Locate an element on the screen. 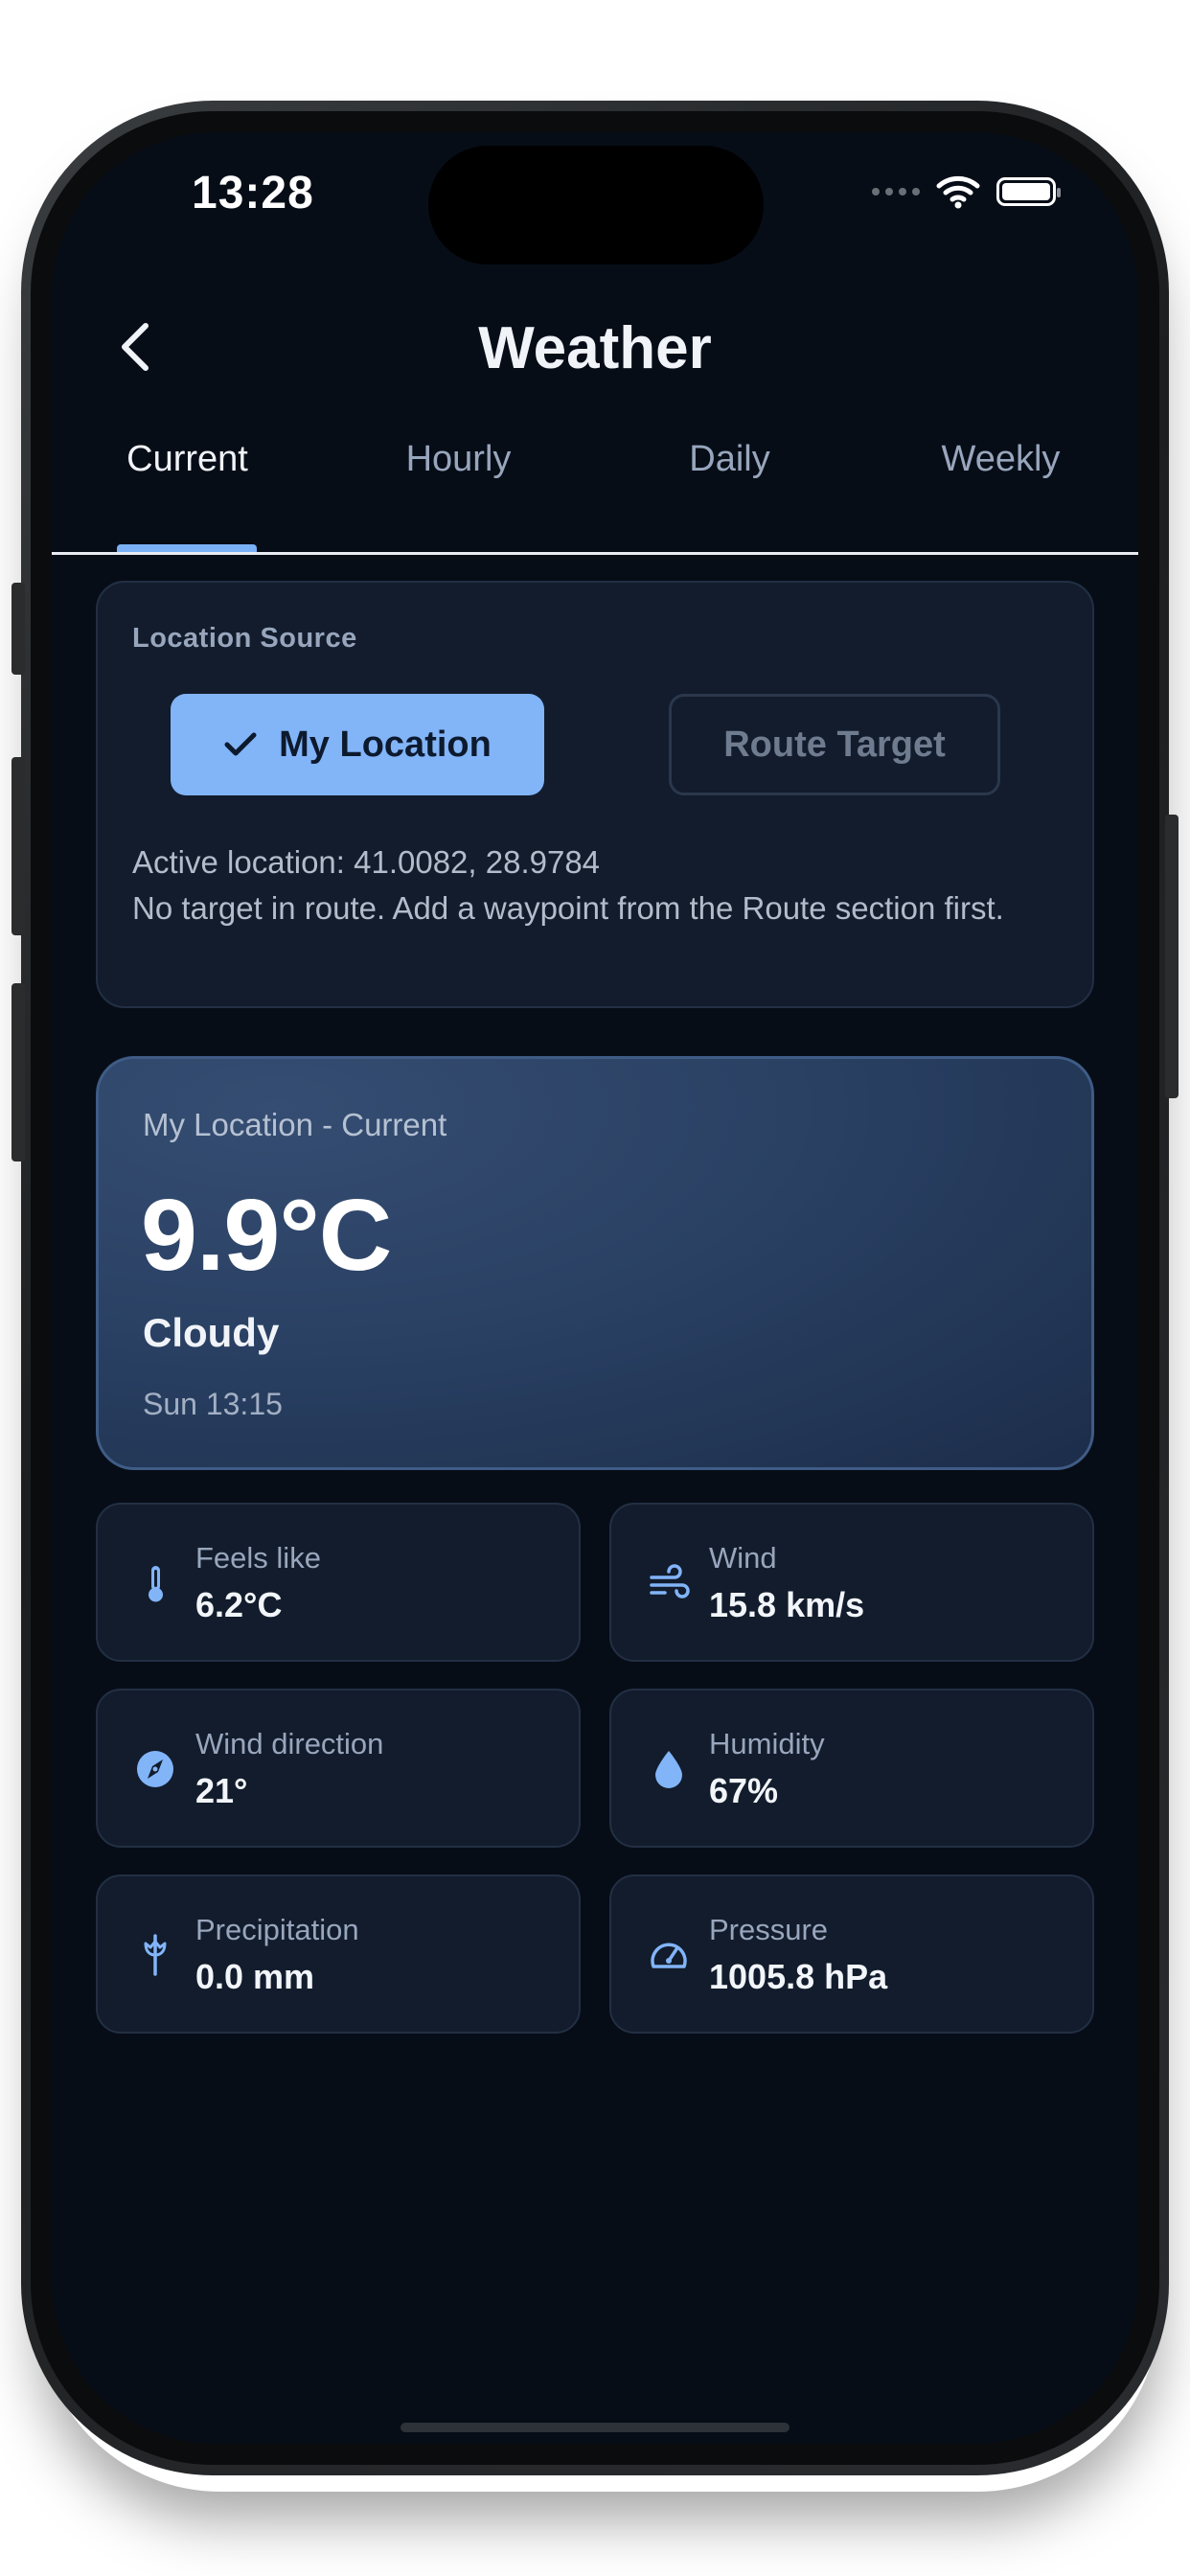  current-temperature: 9.9°C is located at coordinates (266, 1235).